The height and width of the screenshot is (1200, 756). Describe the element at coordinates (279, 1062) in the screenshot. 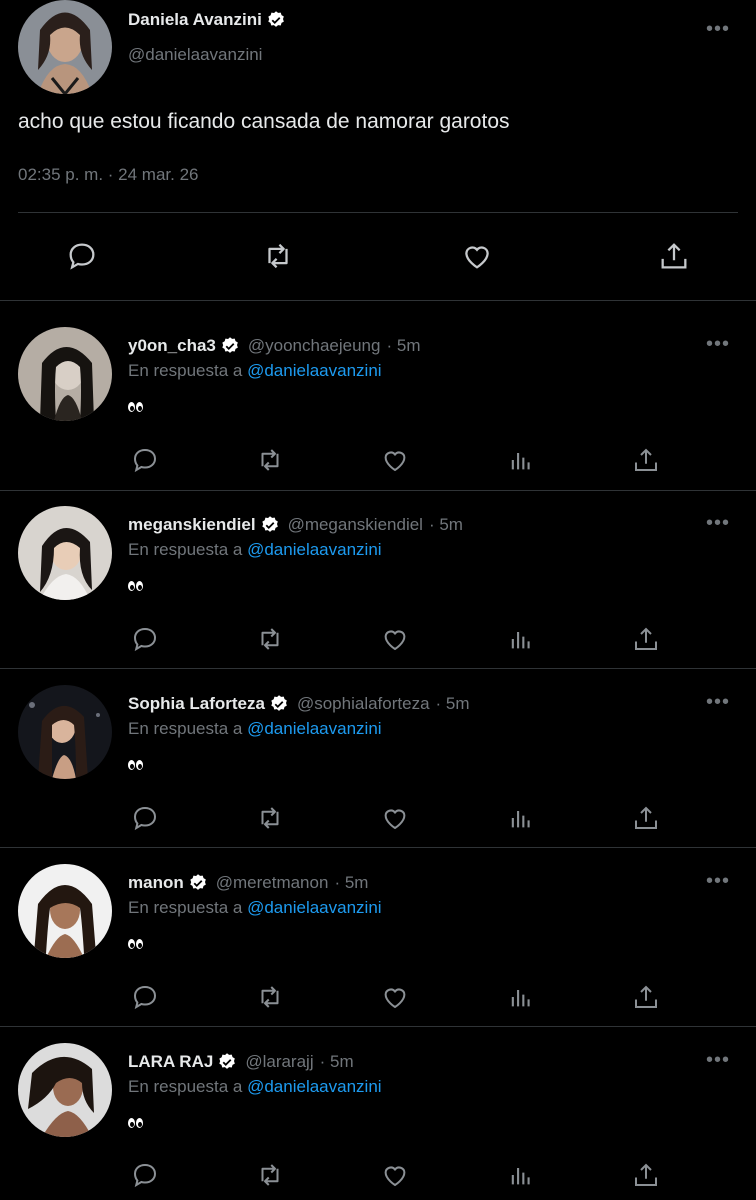

I see `handle: @lararajj` at that location.